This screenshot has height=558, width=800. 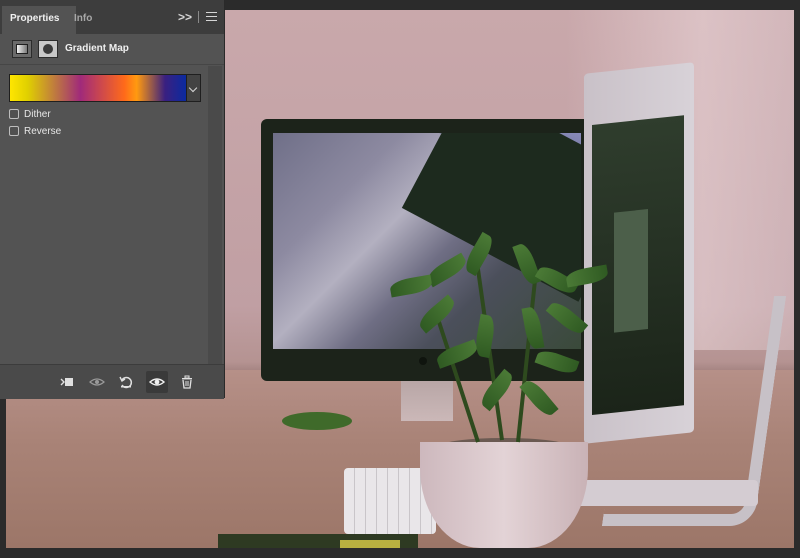 What do you see at coordinates (98, 88) in the screenshot?
I see `gradient-preview-bar` at bounding box center [98, 88].